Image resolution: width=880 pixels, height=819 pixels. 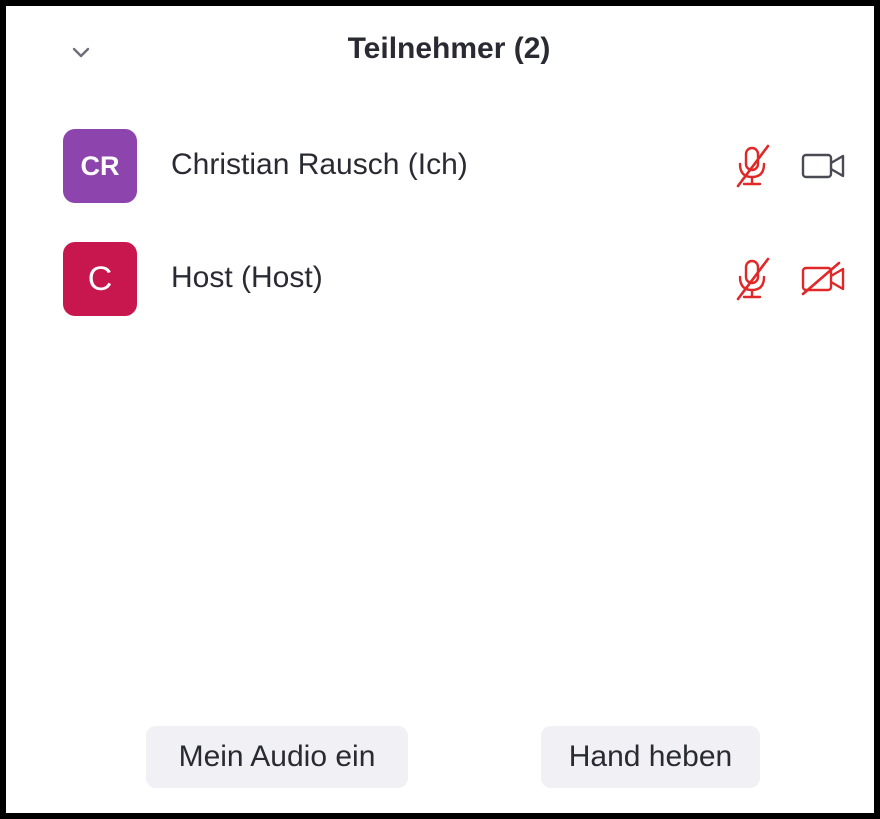 I want to click on participant-row-host: C Host (Host), so click(x=440, y=279).